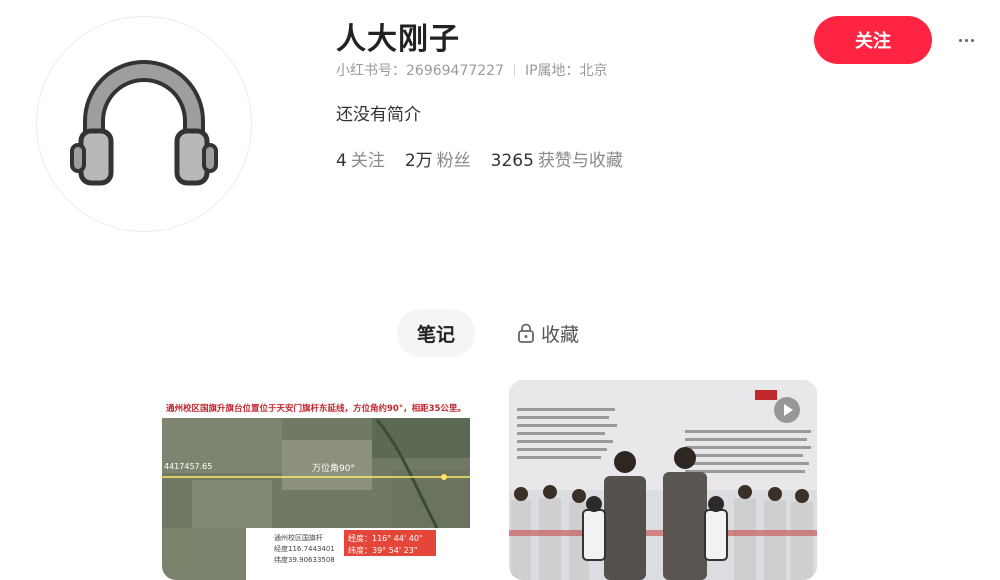 This screenshot has height=580, width=1000. What do you see at coordinates (188, 466) in the screenshot?
I see `map-coord-left: 4417457.65` at bounding box center [188, 466].